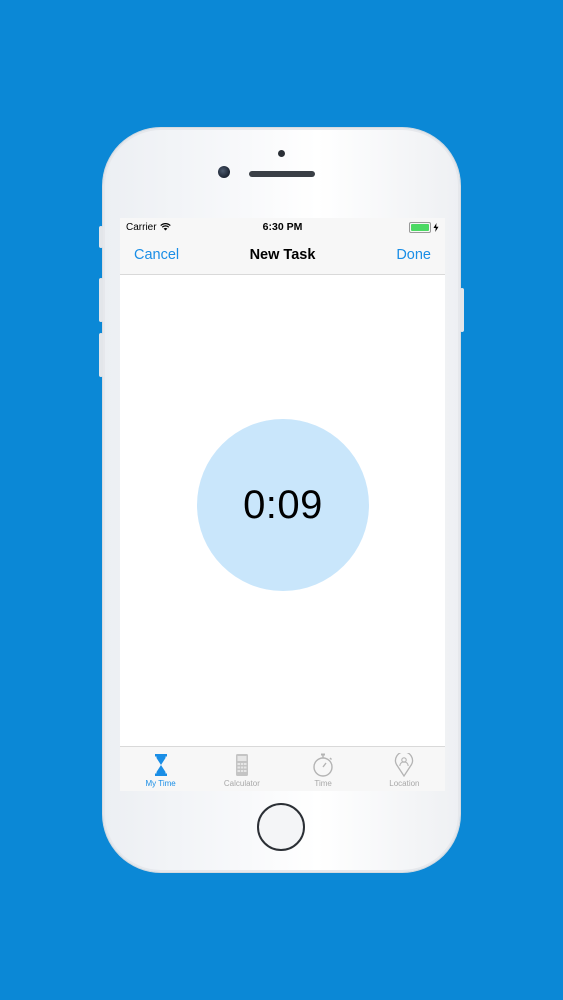 The image size is (563, 1000). I want to click on tab-label: Calculator, so click(241, 783).